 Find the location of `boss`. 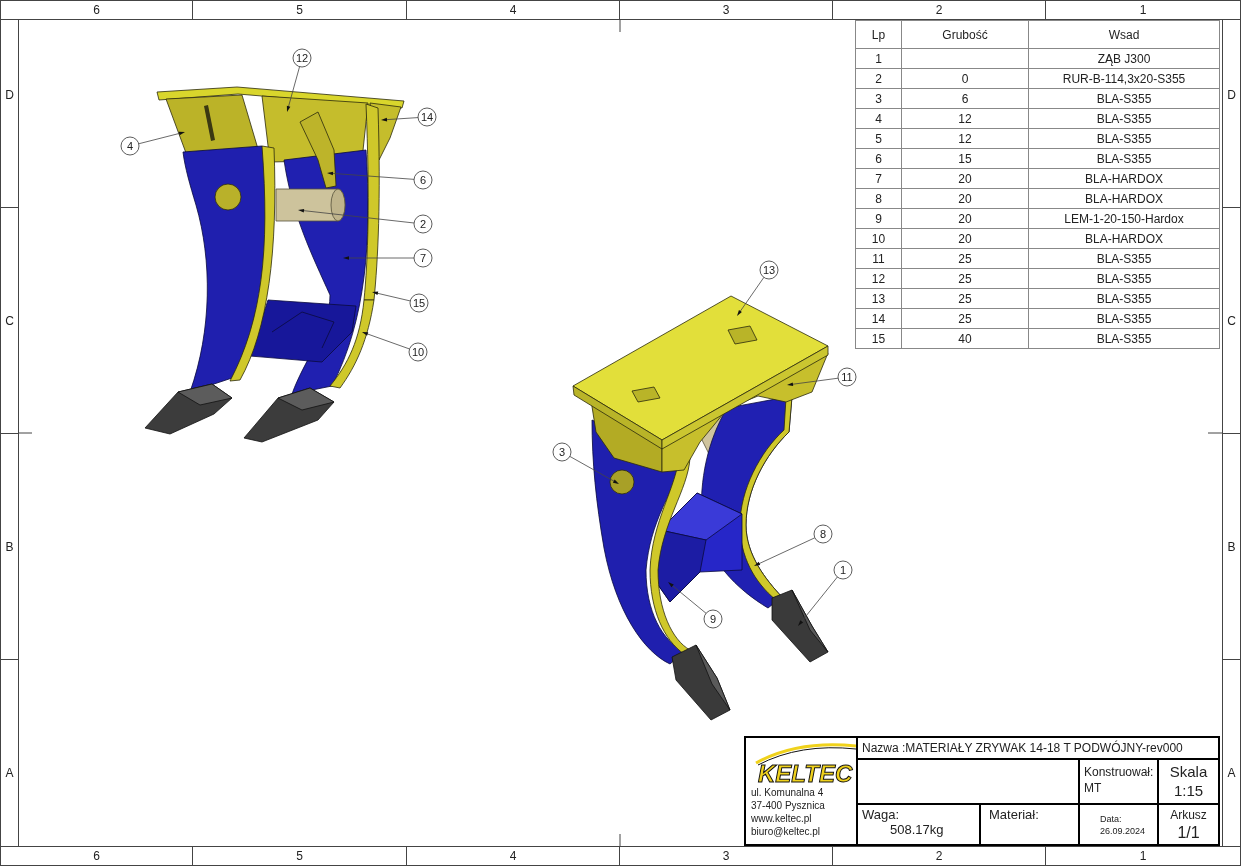

boss is located at coordinates (622, 482).